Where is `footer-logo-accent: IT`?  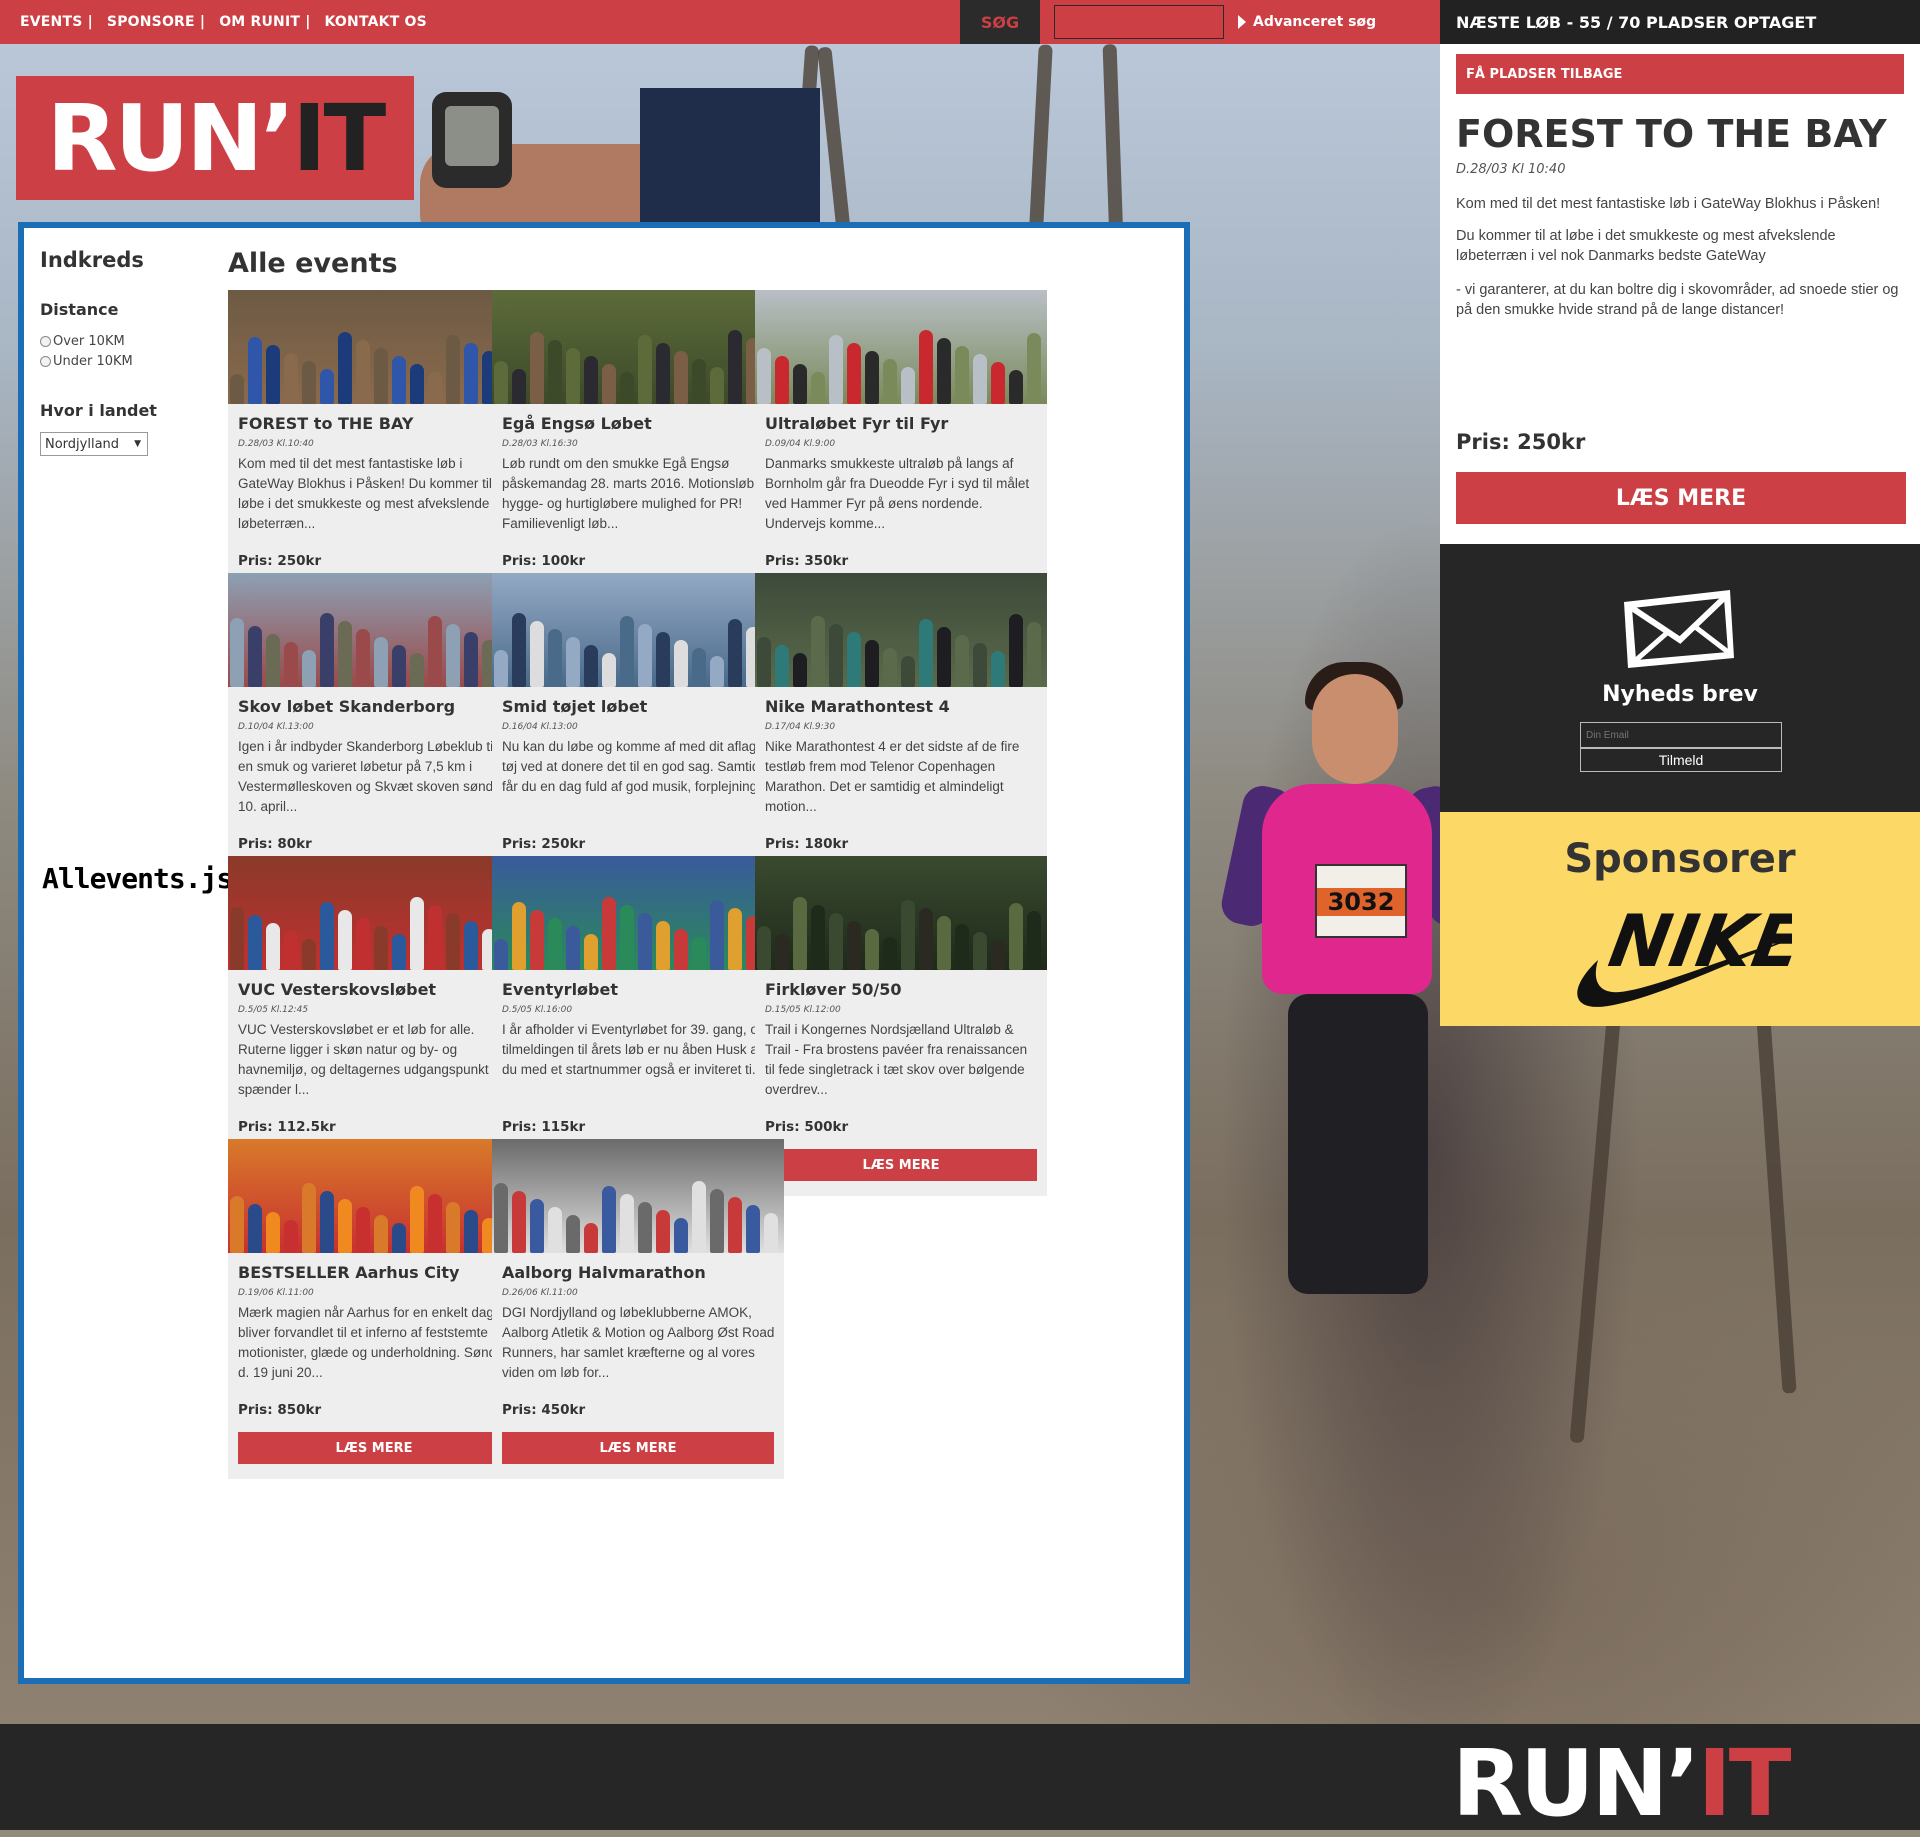 footer-logo-accent: IT is located at coordinates (1744, 1783).